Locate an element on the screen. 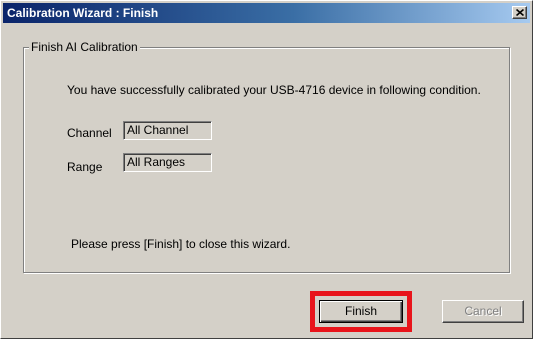 This screenshot has height=339, width=533. finish-highlight-box is located at coordinates (361, 311).